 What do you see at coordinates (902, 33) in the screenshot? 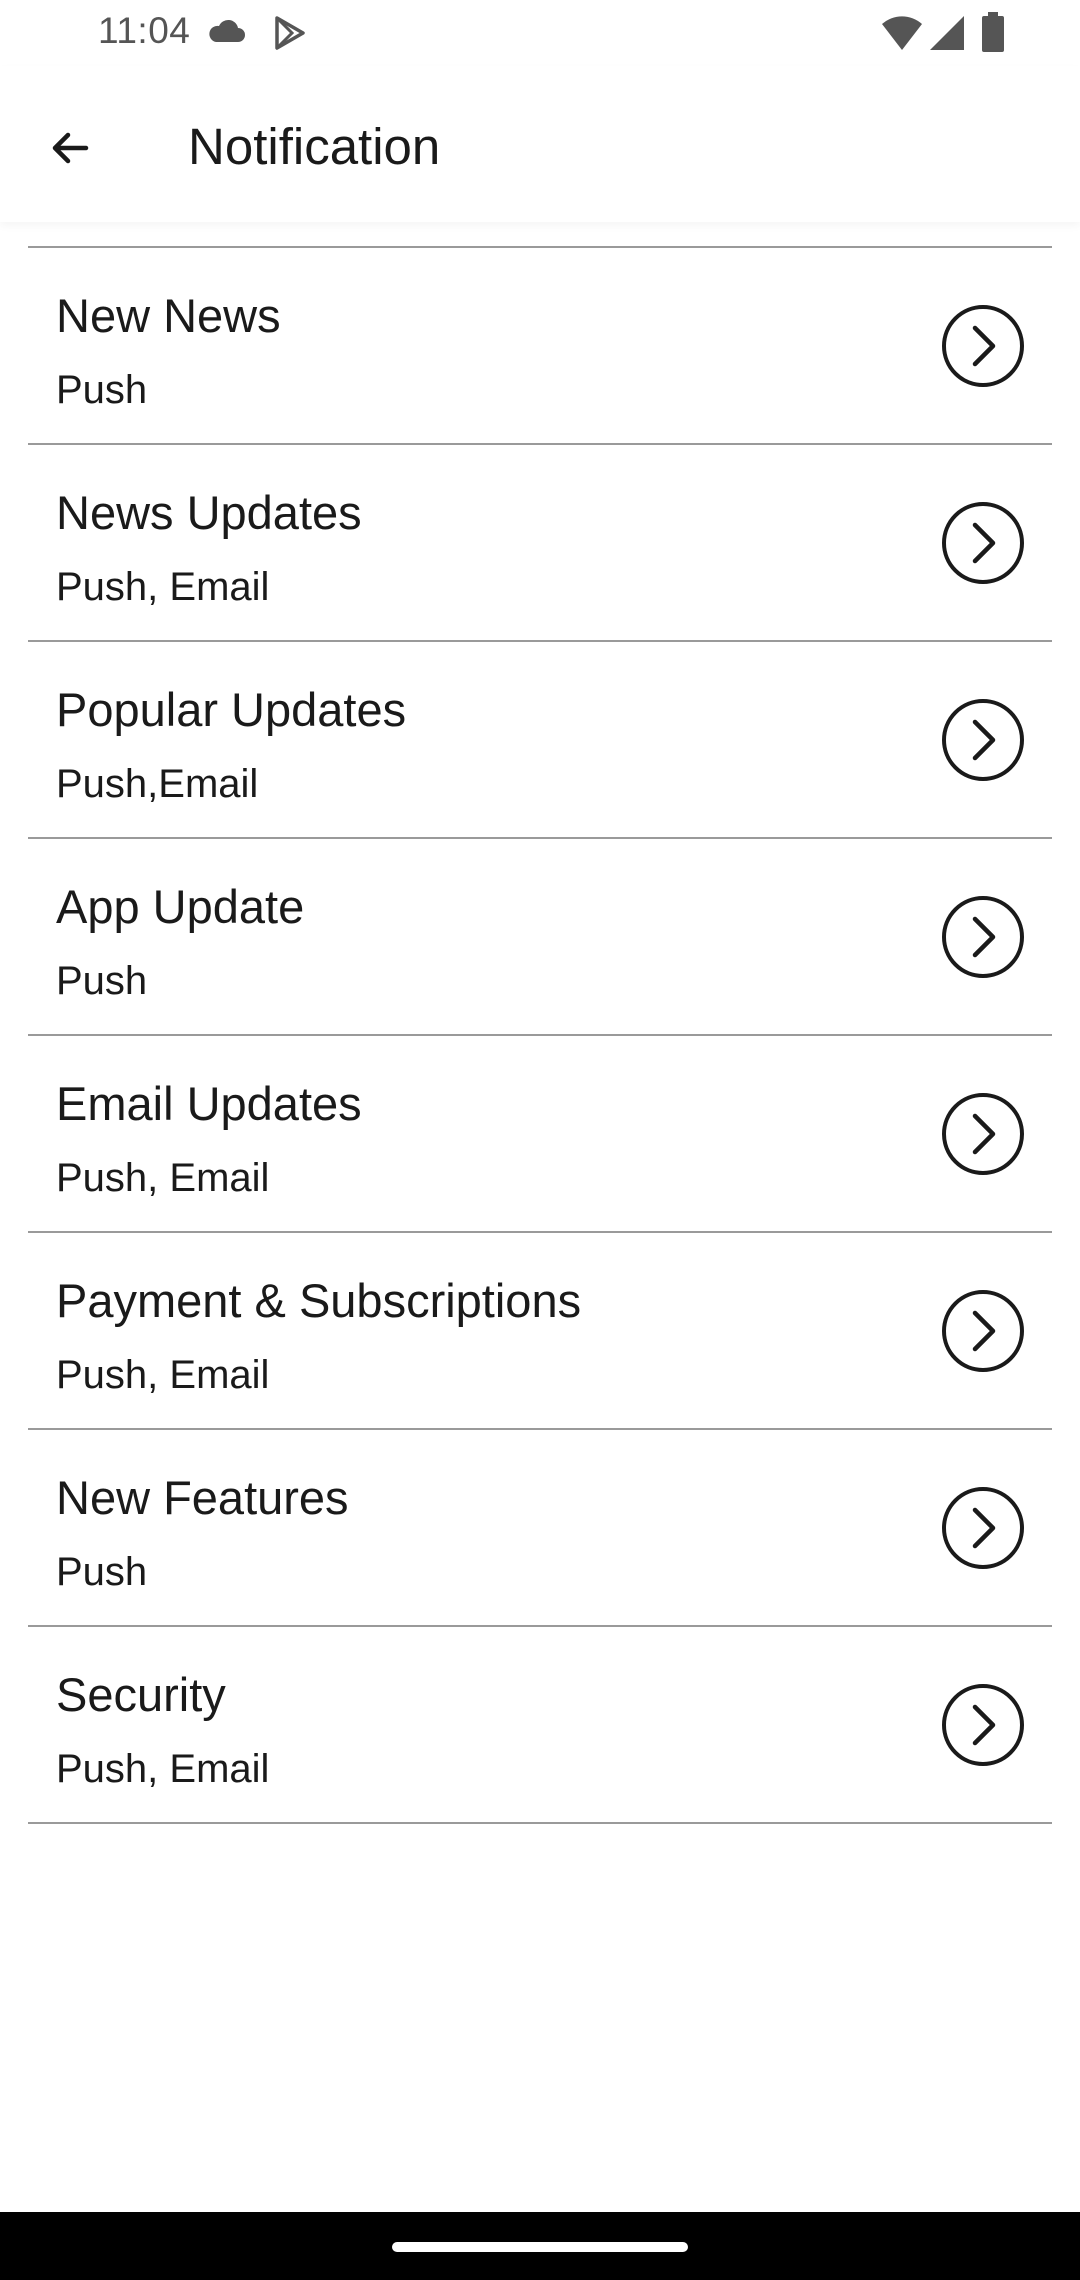
I see `wifi-icon` at bounding box center [902, 33].